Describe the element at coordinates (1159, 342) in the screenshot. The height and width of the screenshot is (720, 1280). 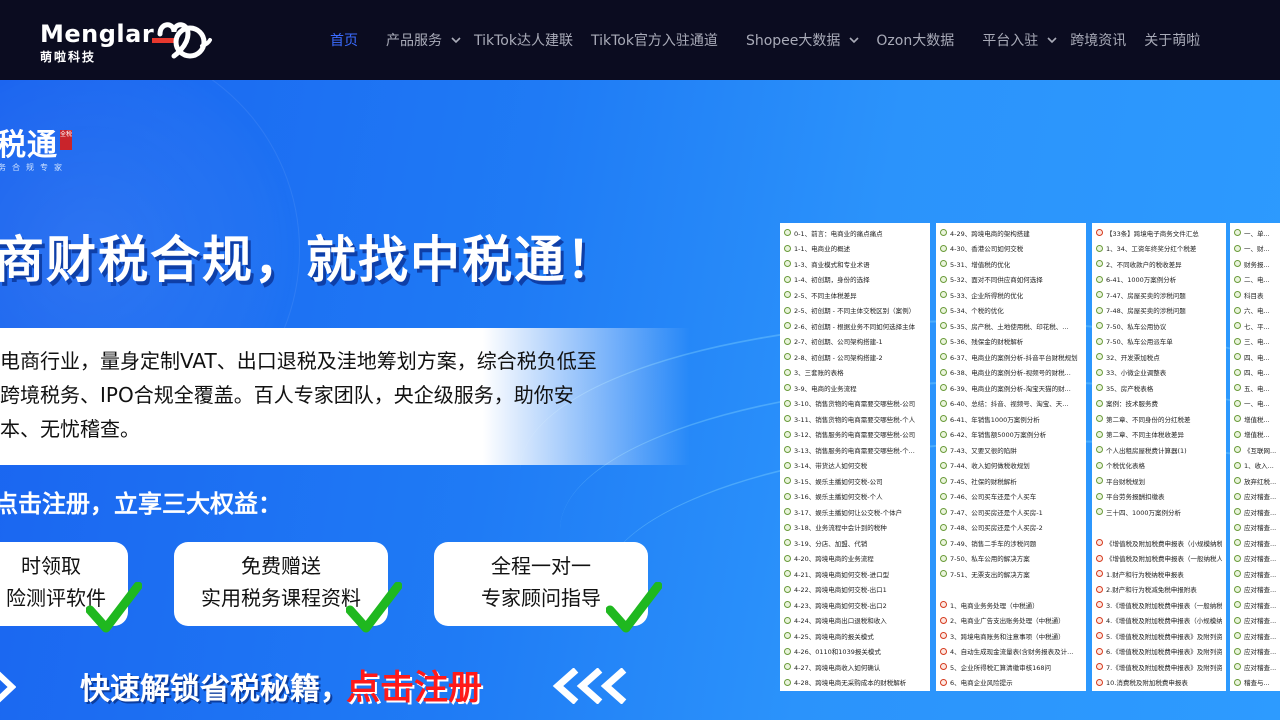
I see `doc-list-item: 7-50、私车公用派车单` at that location.